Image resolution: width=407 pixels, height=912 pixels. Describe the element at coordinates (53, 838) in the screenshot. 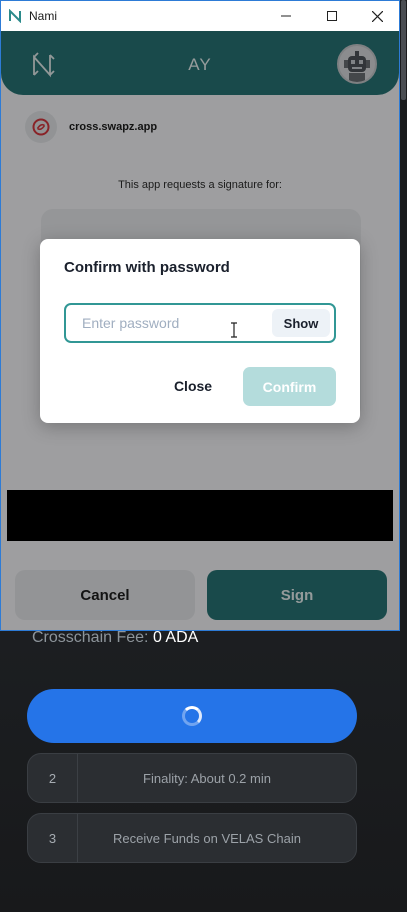

I see `step-number: 3` at that location.